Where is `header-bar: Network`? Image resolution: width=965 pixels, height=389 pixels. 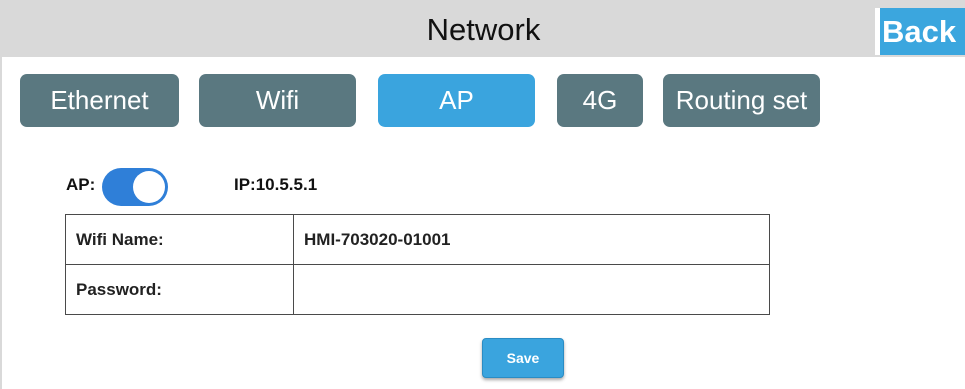
header-bar: Network is located at coordinates (483, 28).